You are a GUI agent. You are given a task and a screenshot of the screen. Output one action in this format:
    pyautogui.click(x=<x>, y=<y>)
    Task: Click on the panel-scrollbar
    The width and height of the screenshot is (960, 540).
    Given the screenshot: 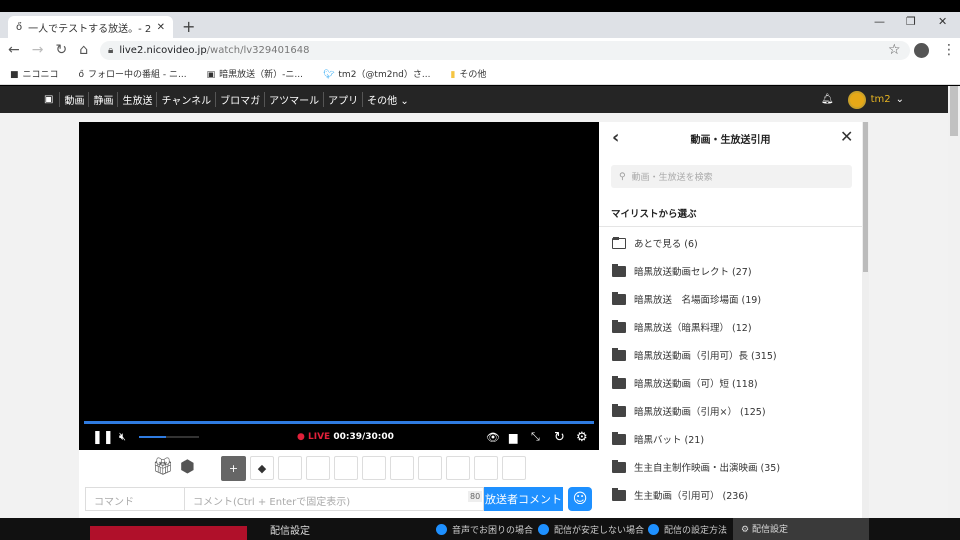 What is the action you would take?
    pyautogui.click(x=865, y=320)
    